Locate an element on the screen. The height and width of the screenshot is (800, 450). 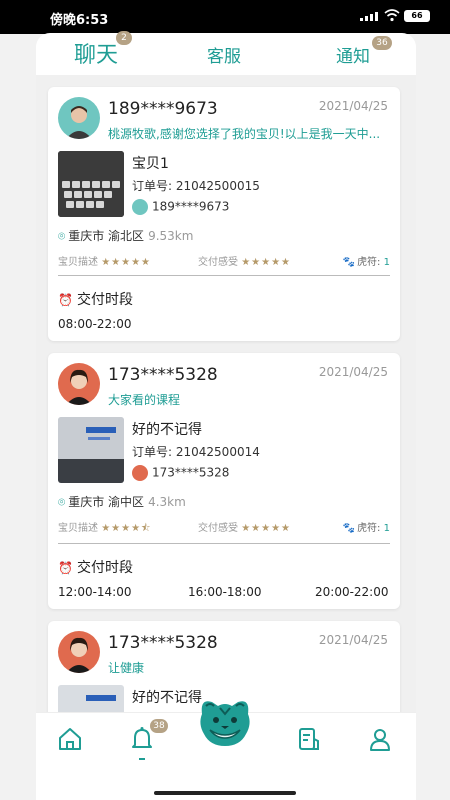
delivery-slots: 12:00-14:00 16:00-18:00 20:00-22:00 is located at coordinates (224, 593).